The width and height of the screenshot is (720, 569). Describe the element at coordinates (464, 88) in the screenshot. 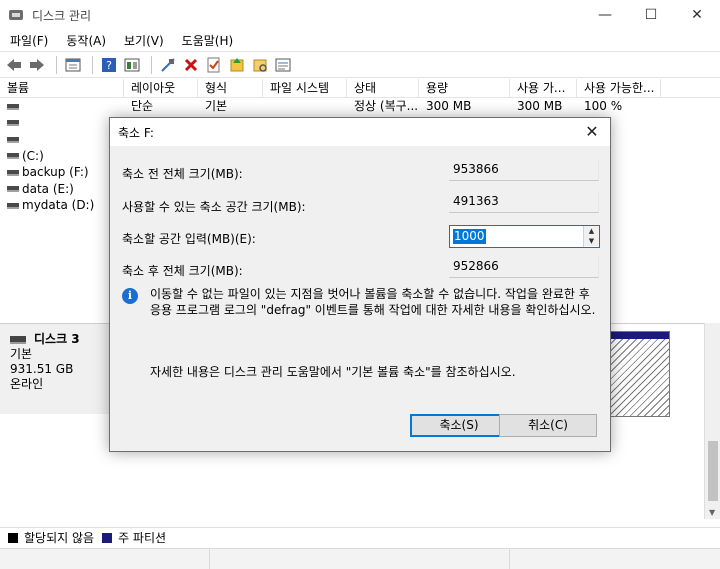

I see `column-capacity: 용량` at that location.